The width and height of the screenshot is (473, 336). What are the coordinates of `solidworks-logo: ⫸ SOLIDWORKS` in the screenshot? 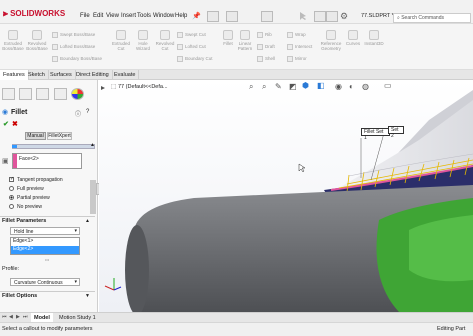 It's located at (34, 13).